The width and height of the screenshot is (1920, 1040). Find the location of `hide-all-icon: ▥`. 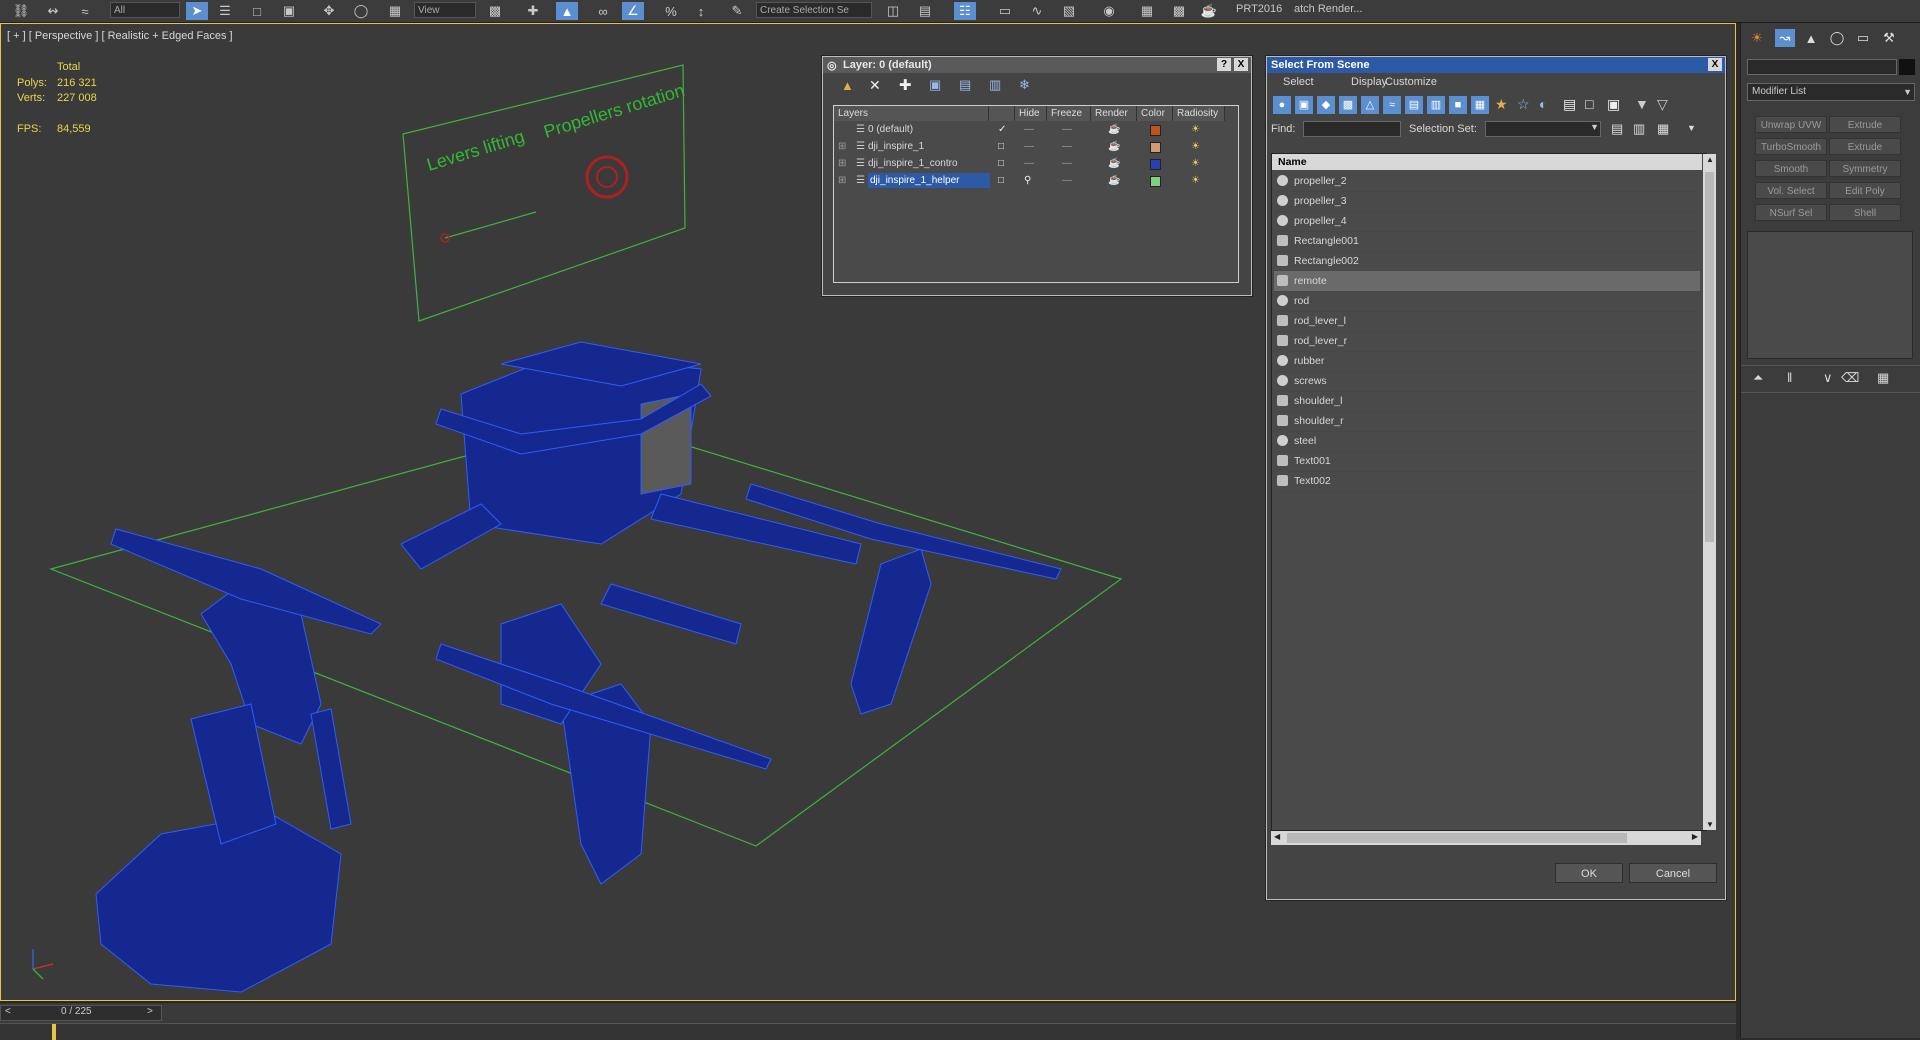

hide-all-icon: ▥ is located at coordinates (995, 85).